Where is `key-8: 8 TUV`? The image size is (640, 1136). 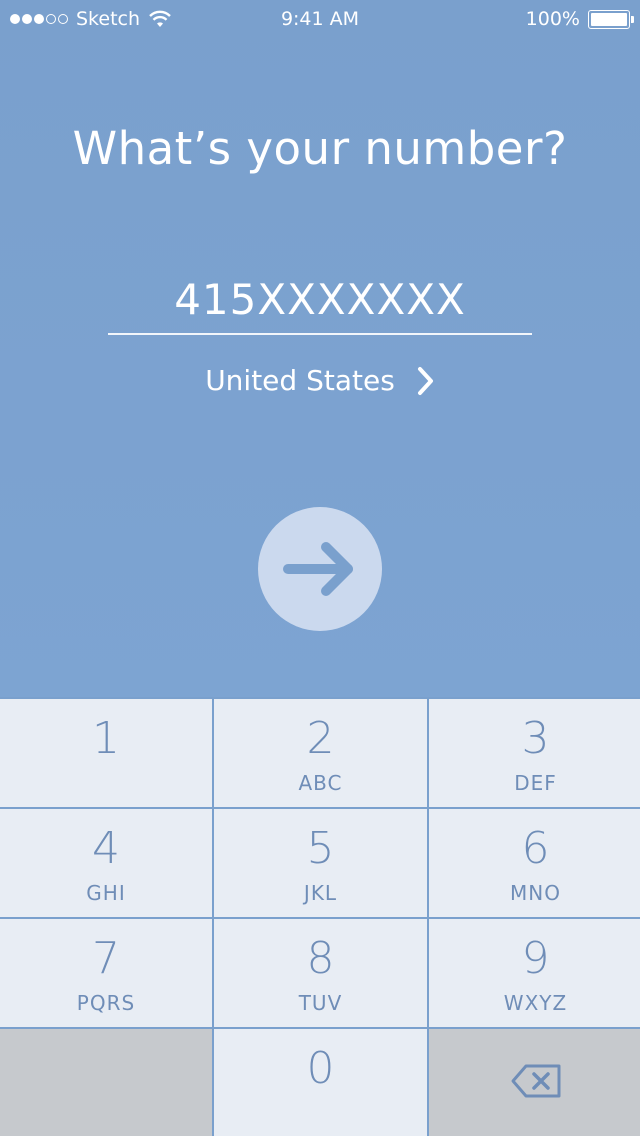
key-8: 8 TUV is located at coordinates (320, 973).